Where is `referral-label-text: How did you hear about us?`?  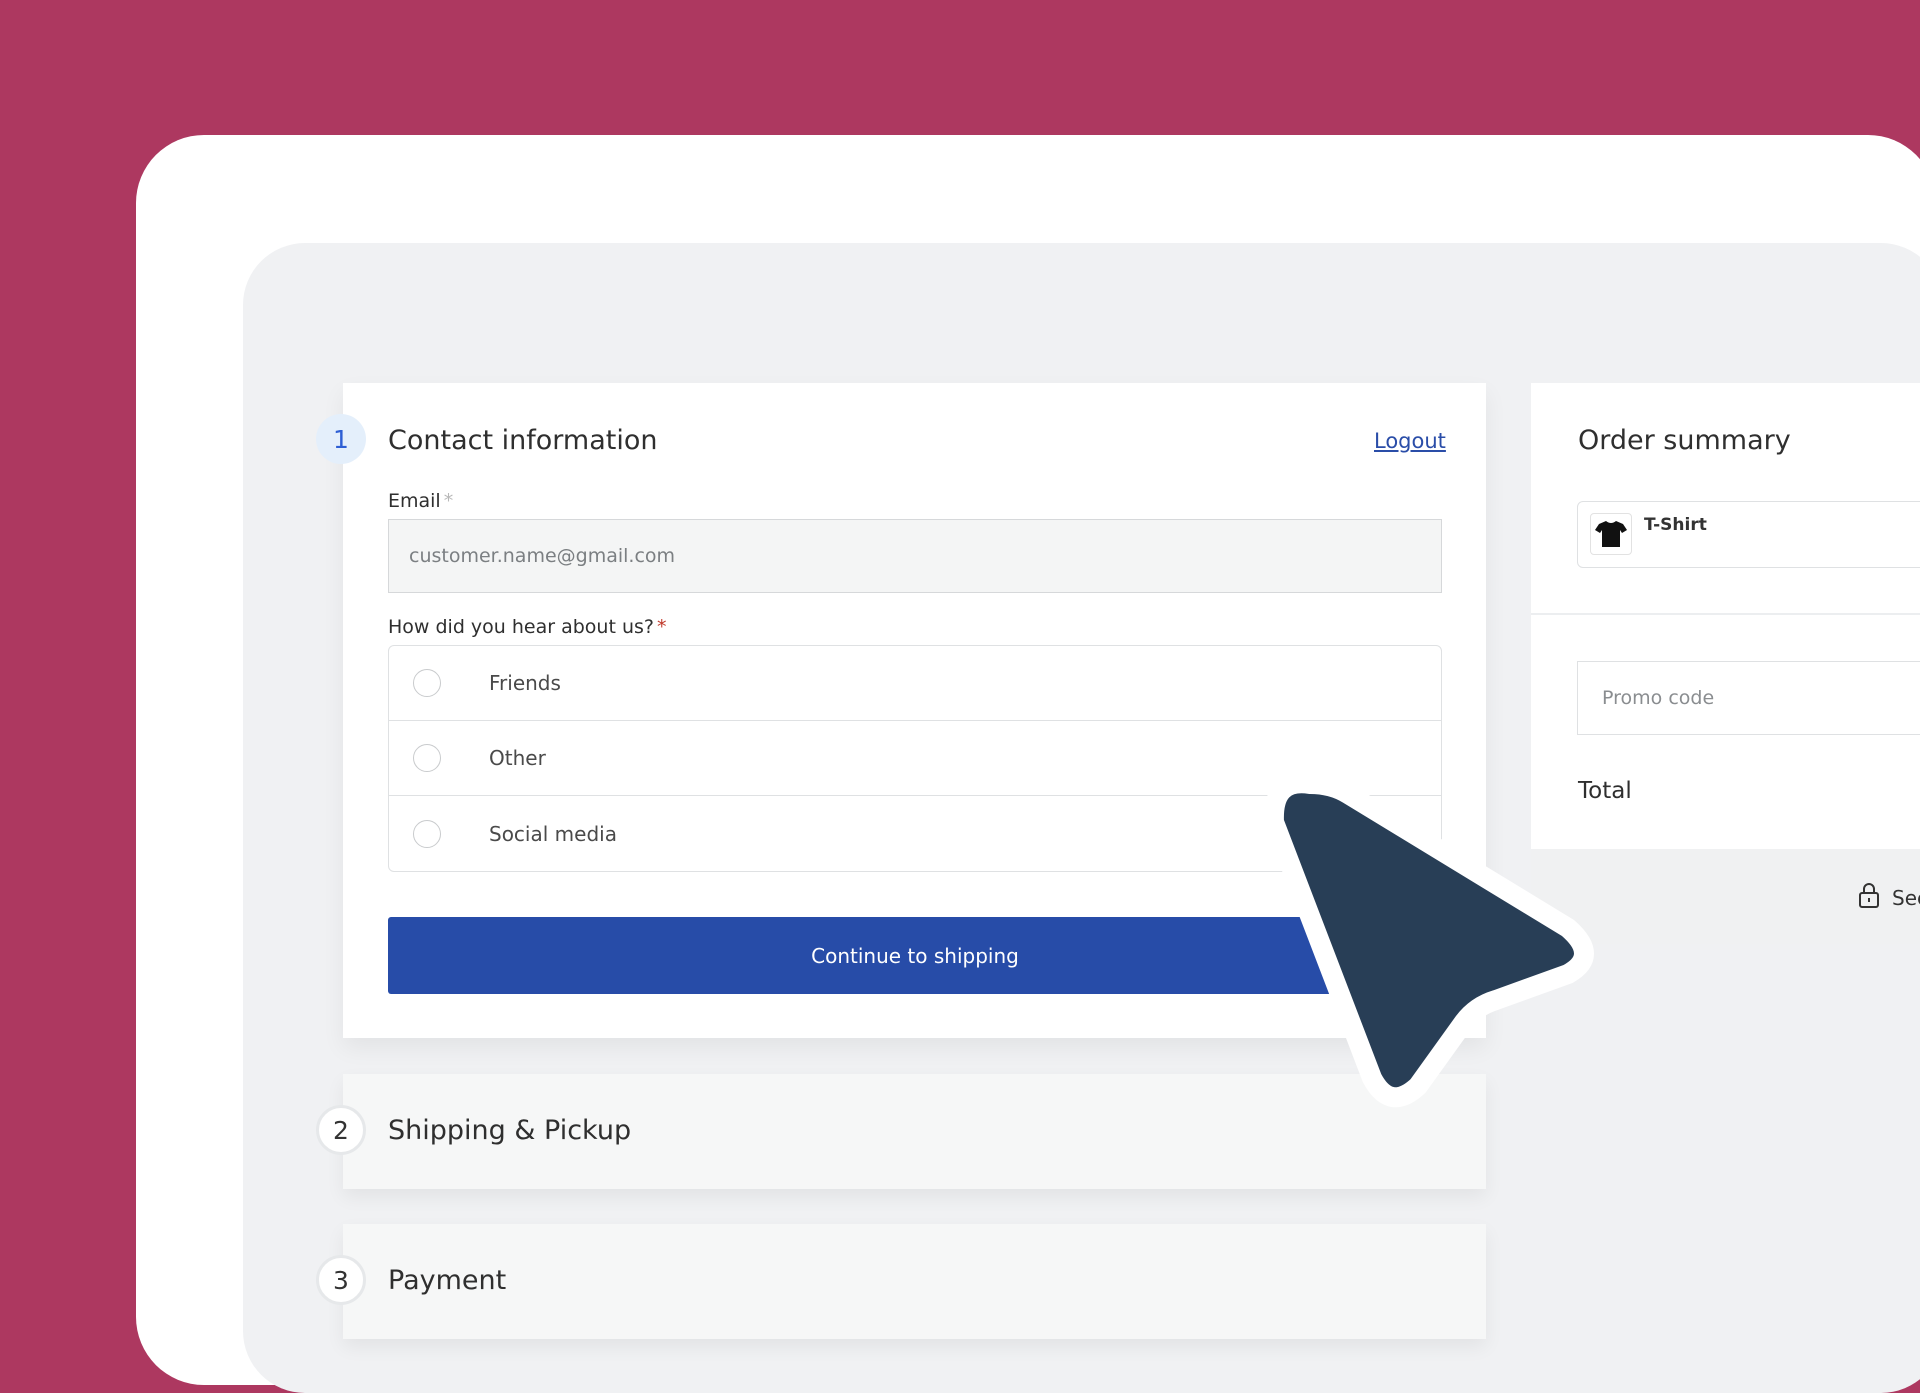 referral-label-text: How did you hear about us? is located at coordinates (521, 627).